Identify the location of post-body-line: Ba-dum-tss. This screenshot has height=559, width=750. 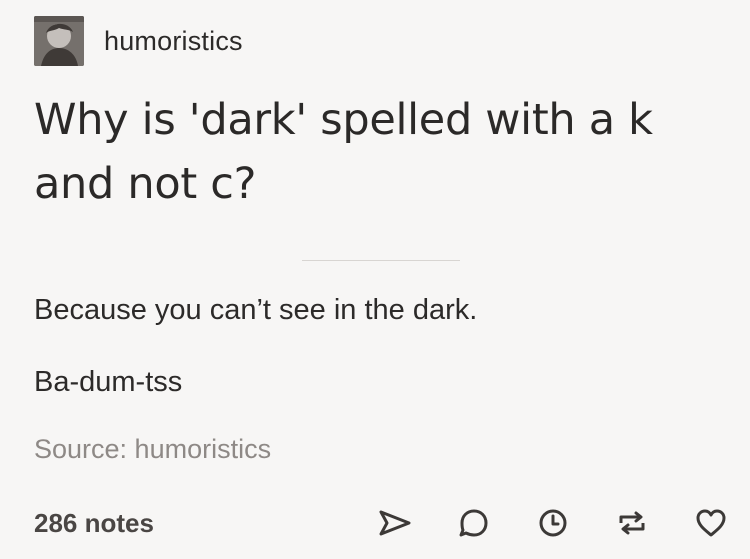
(108, 382).